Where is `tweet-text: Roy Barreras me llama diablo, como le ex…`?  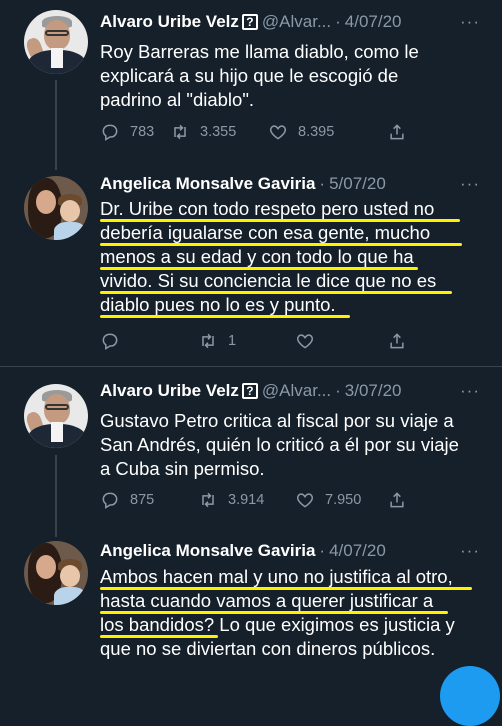
tweet-text: Roy Barreras me llama diablo, como le ex… is located at coordinates (259, 75).